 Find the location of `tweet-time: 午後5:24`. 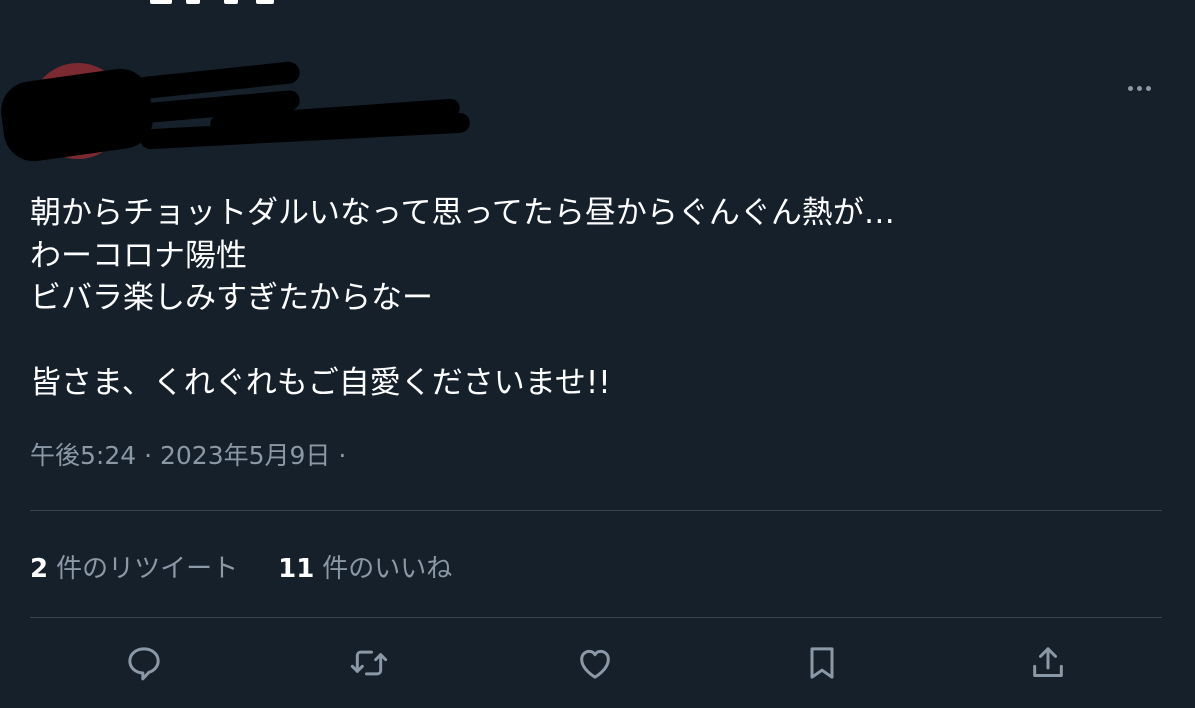

tweet-time: 午後5:24 is located at coordinates (83, 455).